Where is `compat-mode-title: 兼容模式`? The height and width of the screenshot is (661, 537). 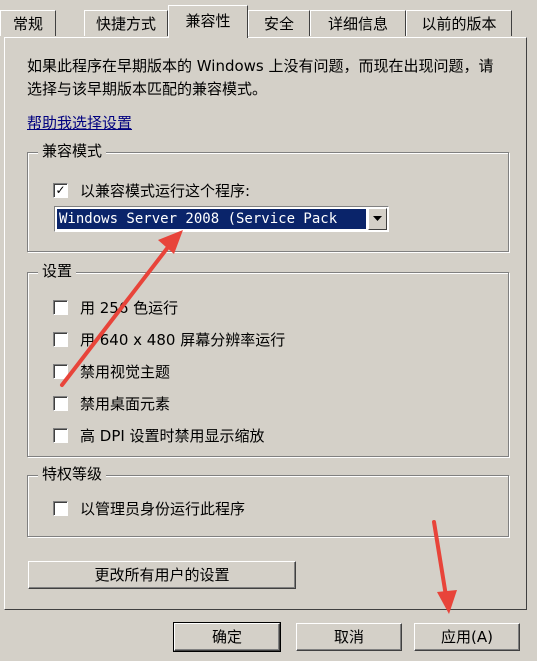 compat-mode-title: 兼容模式 is located at coordinates (72, 151).